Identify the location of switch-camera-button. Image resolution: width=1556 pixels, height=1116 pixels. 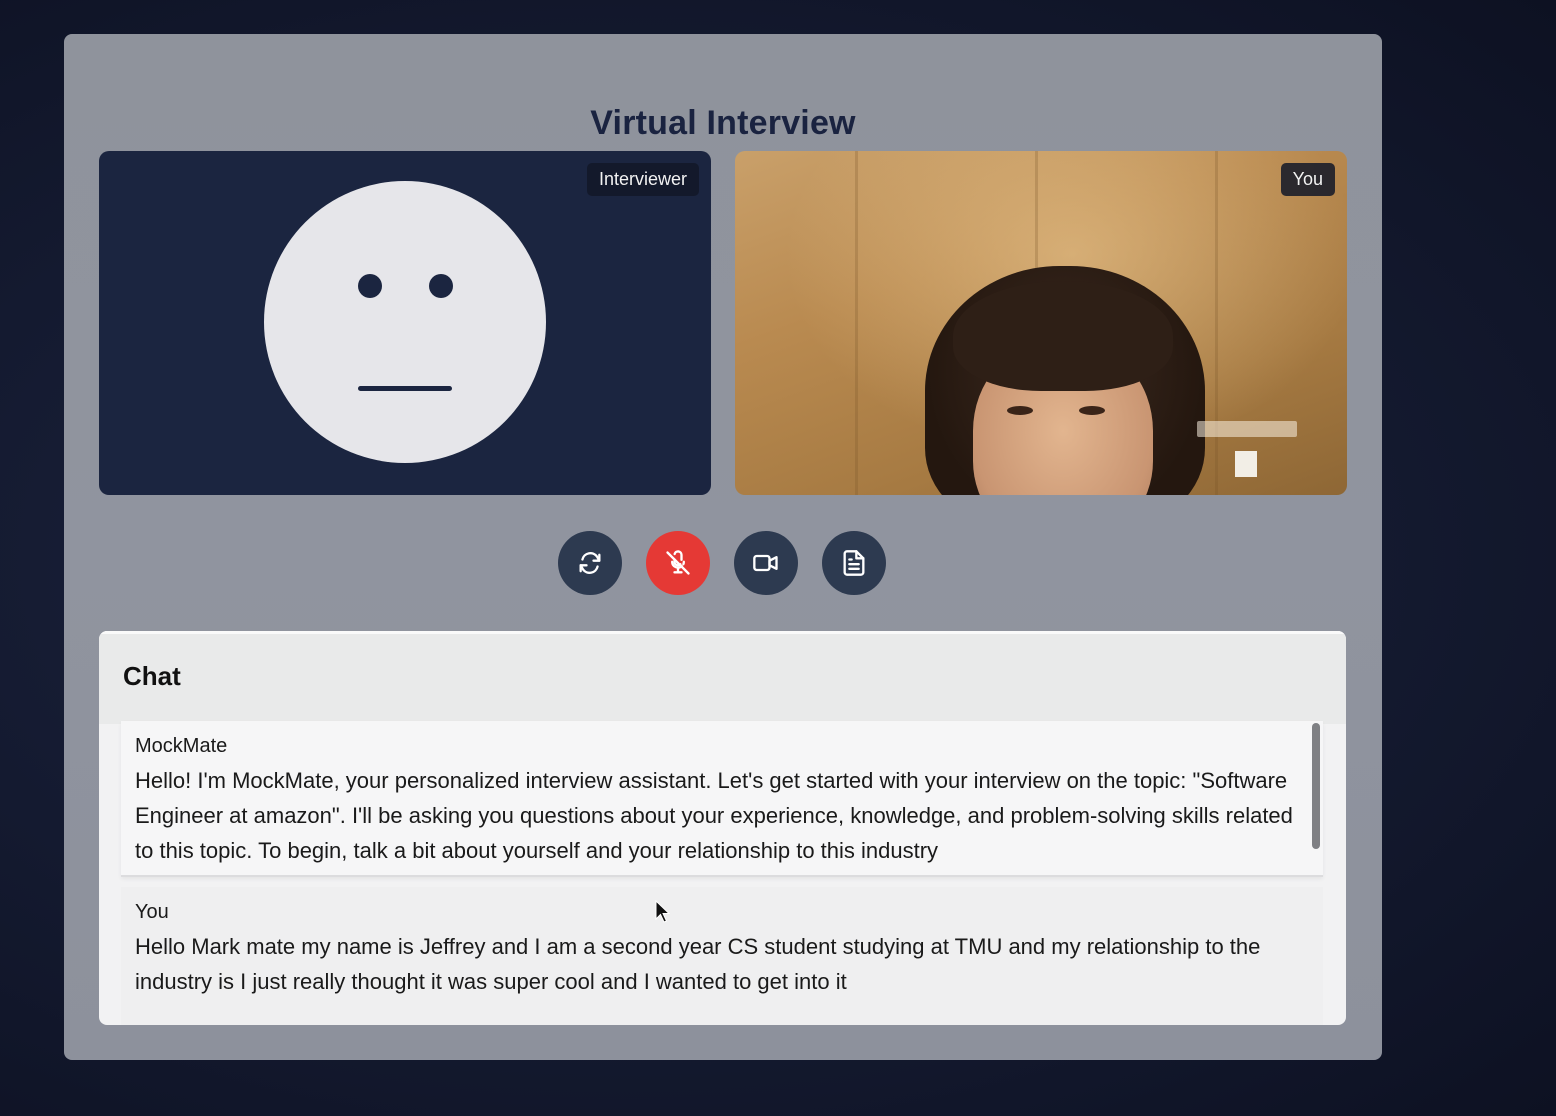
(590, 563).